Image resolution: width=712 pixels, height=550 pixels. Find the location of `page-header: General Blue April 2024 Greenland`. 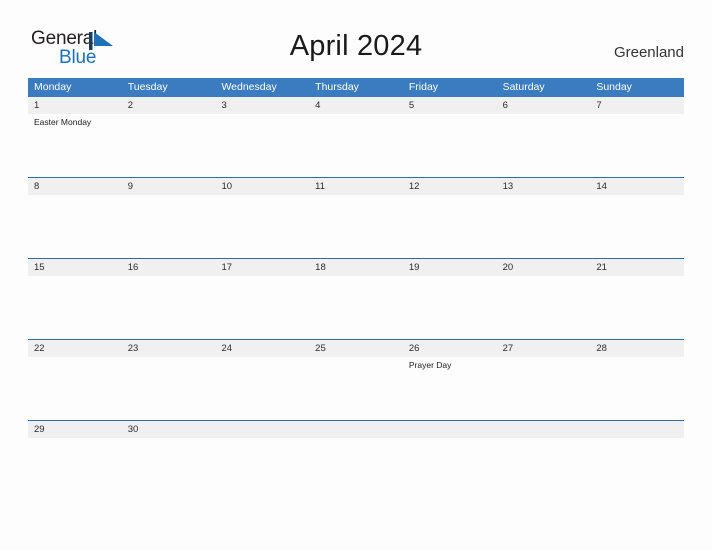

page-header: General Blue April 2024 Greenland is located at coordinates (356, 38).